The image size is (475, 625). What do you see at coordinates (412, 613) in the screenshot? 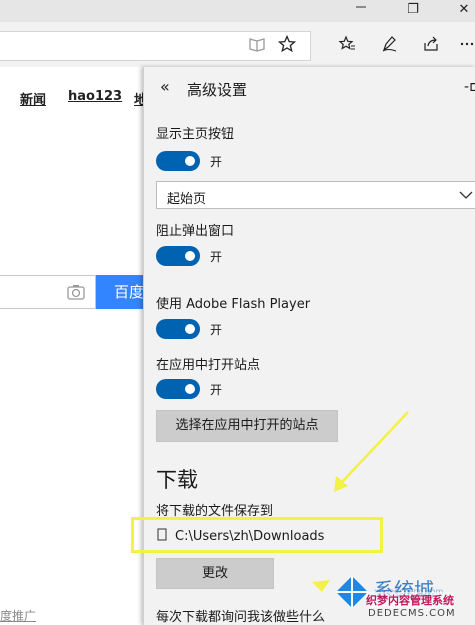
I see `watermark-site3: DEDECMS.COM` at bounding box center [412, 613].